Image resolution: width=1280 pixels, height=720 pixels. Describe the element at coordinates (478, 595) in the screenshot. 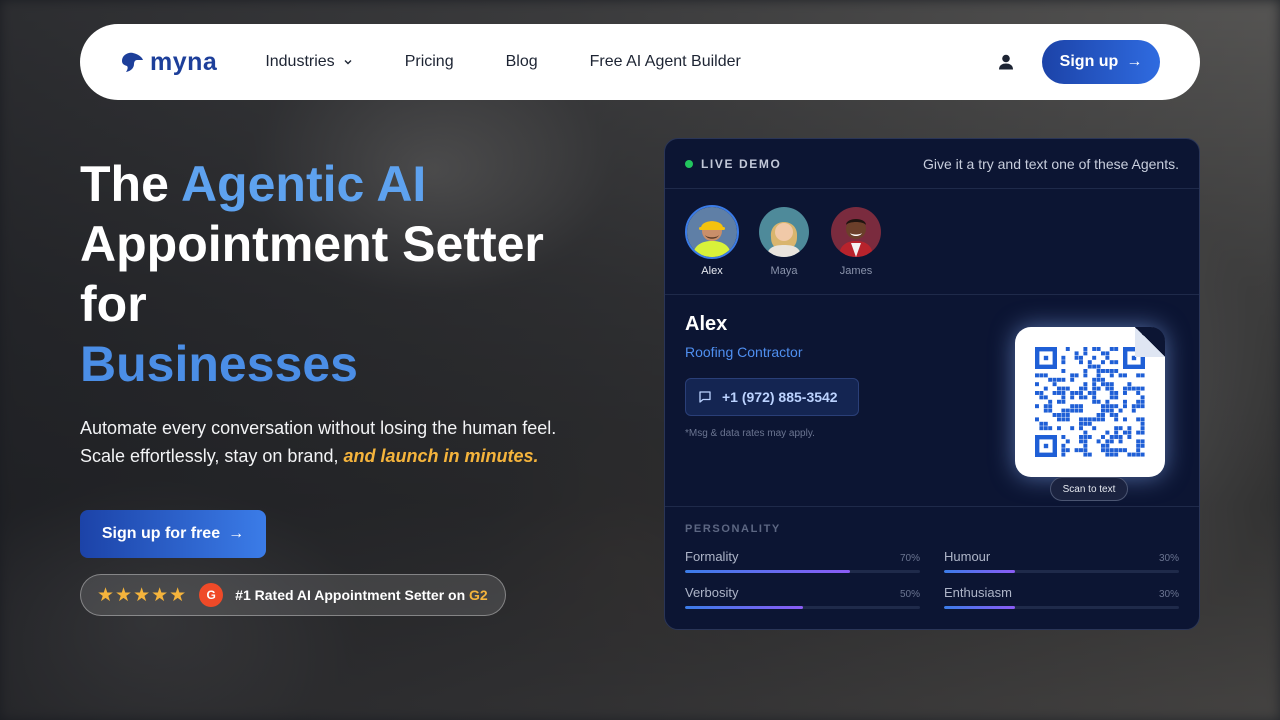

I see `rating-text-g2: G2` at that location.